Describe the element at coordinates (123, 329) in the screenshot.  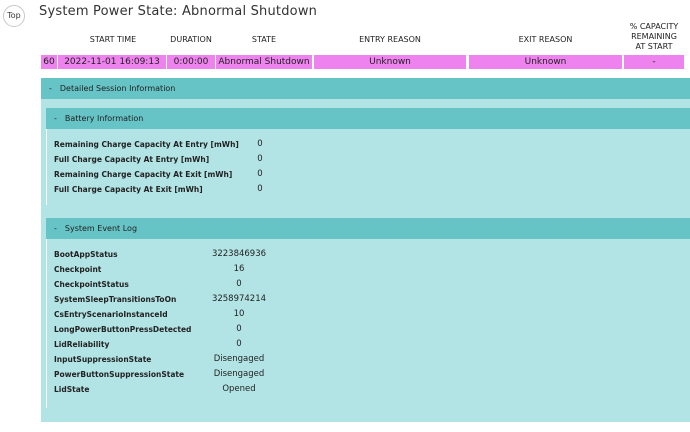
I see `event-label-longpowerbutton: LongPowerButtonPressDetected` at that location.